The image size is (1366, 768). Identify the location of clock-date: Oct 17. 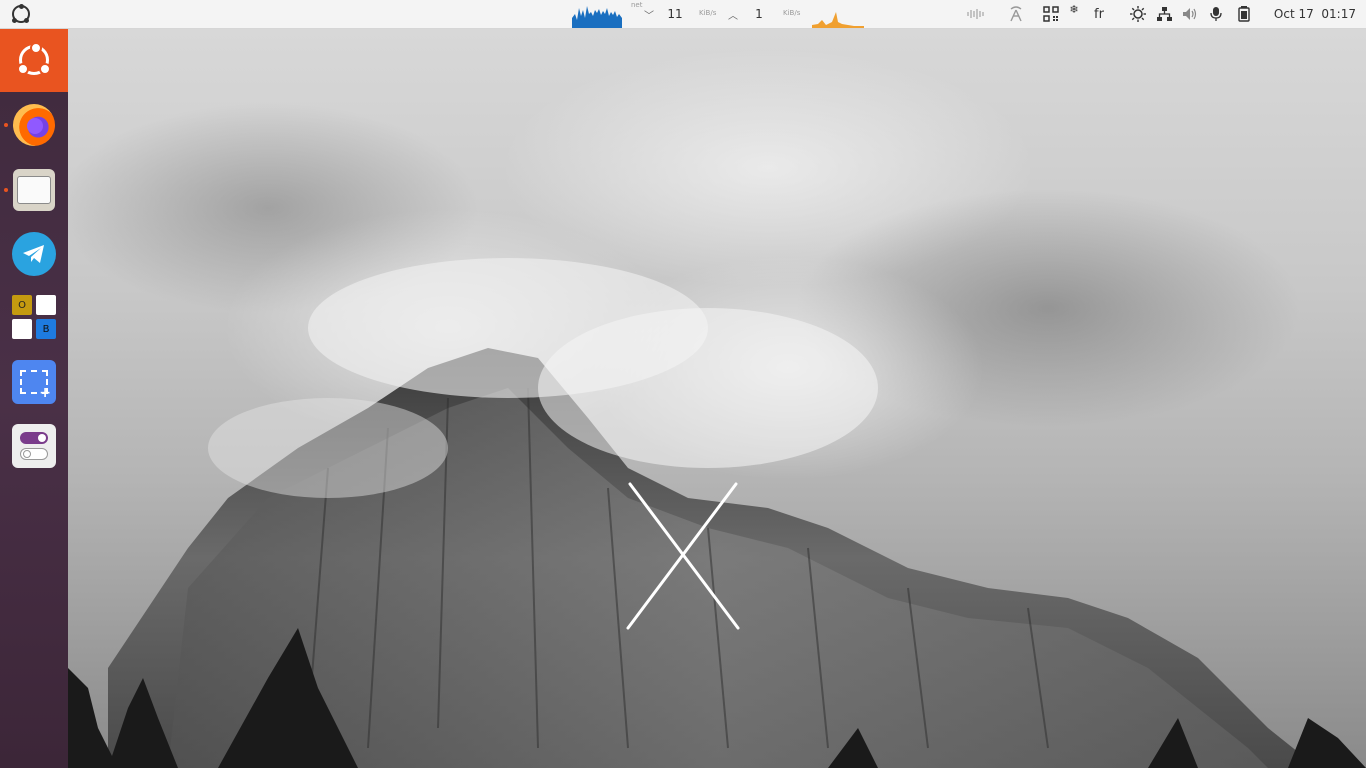
(1293, 14).